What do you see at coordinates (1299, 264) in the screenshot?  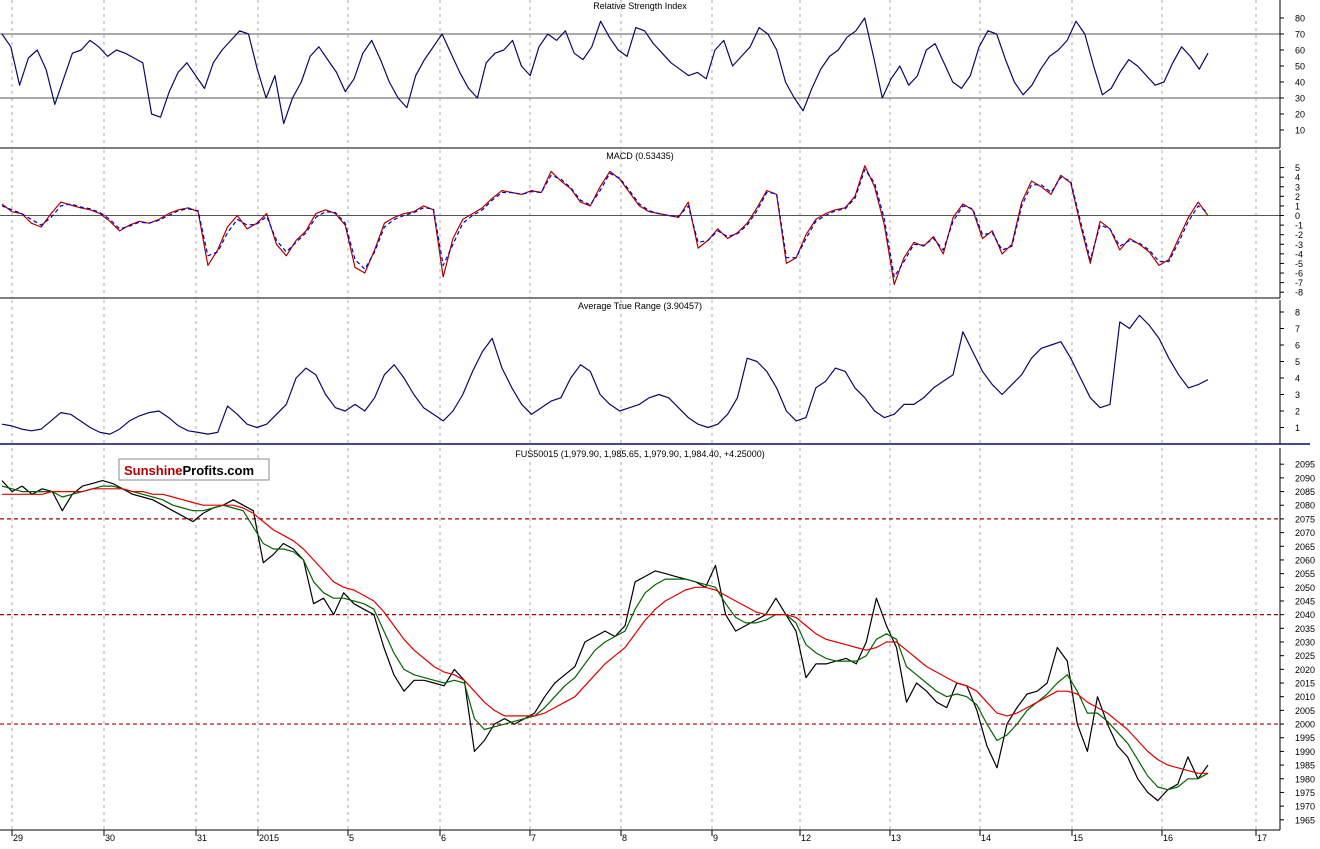 I see `y-tick-label: -5` at bounding box center [1299, 264].